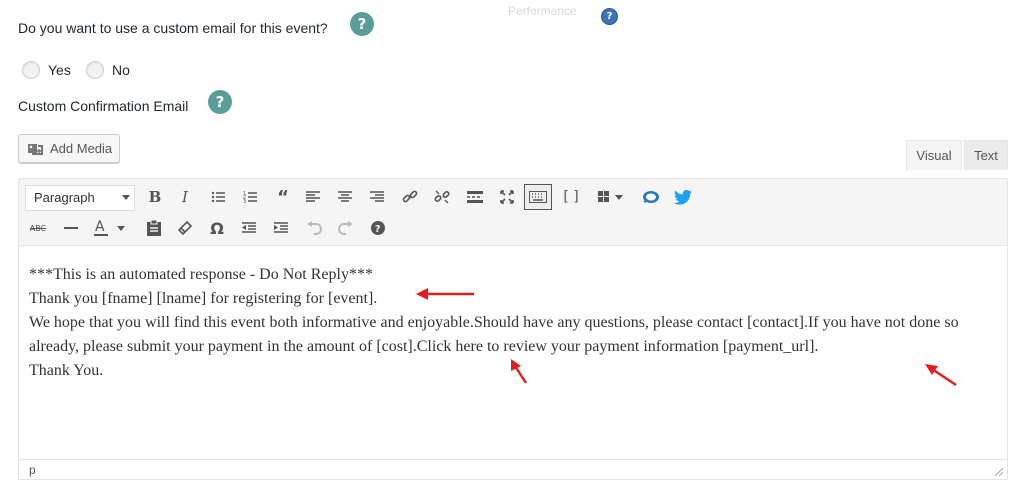  I want to click on arrow-cost-icon, so click(519, 371).